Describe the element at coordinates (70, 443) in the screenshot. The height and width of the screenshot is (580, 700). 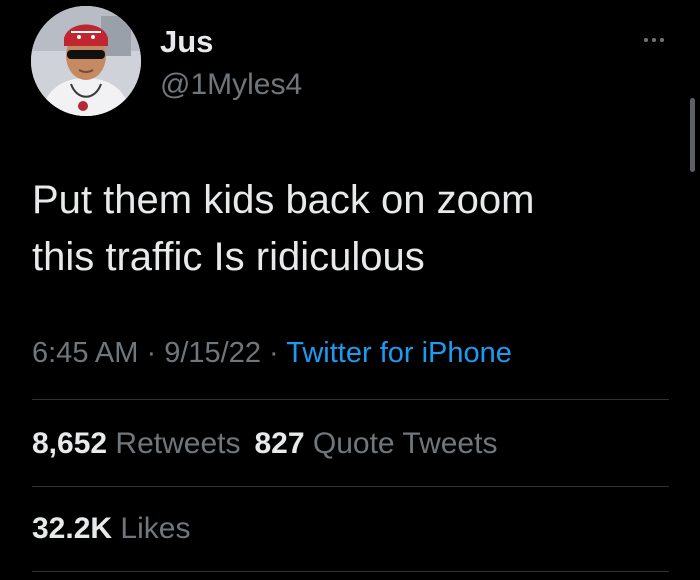
I see `retweets-count: 8,652` at that location.